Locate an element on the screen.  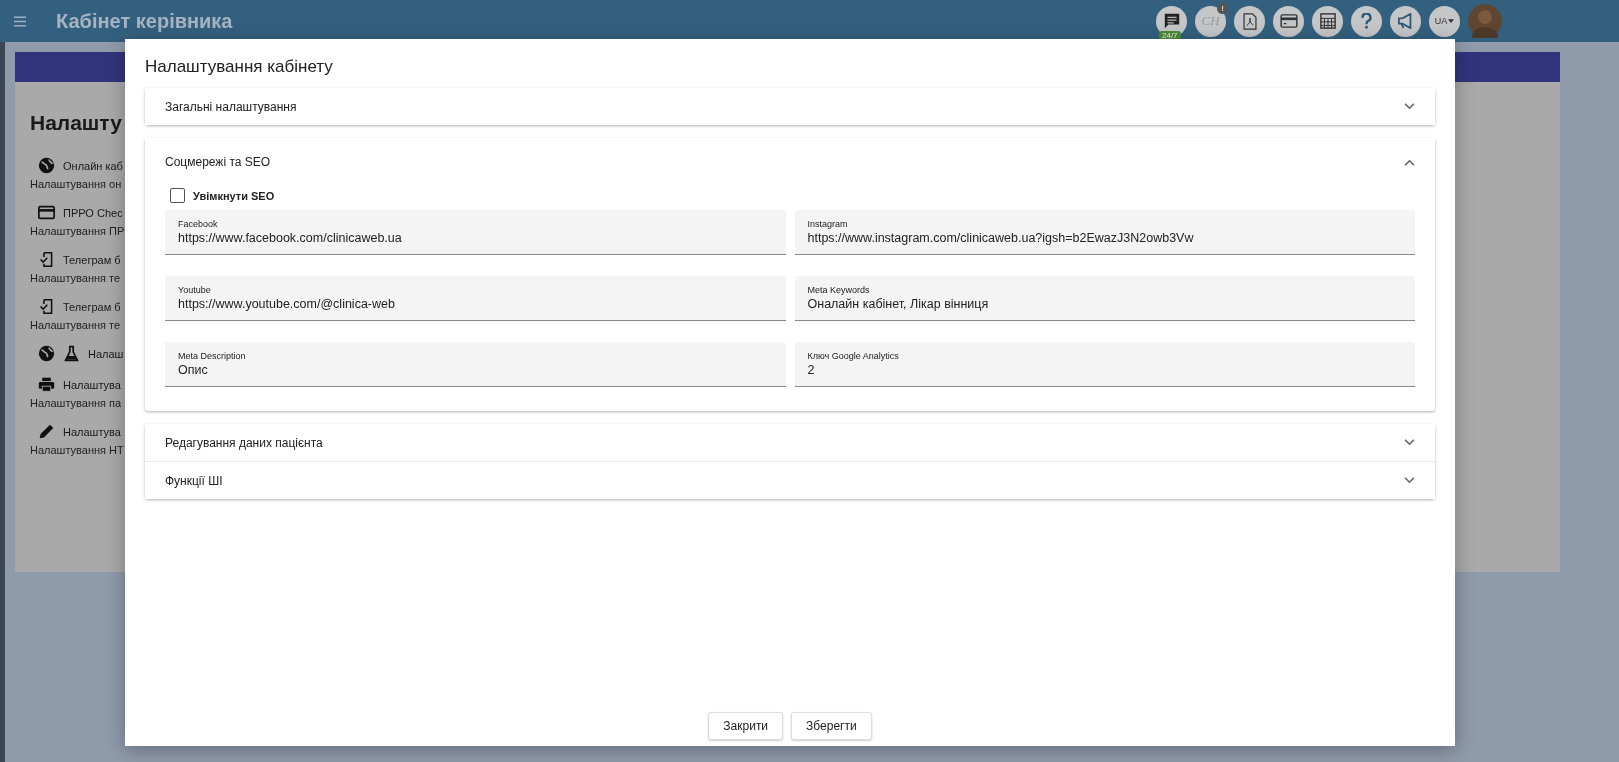
checkbox is located at coordinates (177, 195).